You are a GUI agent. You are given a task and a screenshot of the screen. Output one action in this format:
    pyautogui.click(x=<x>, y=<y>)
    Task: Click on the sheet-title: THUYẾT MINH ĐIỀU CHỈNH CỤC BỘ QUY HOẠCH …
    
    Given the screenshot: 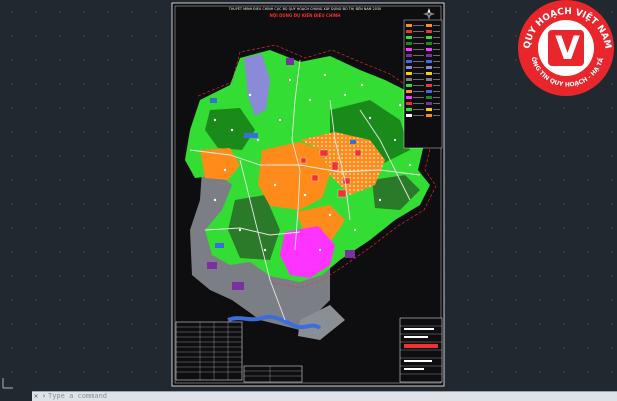 What is the action you would take?
    pyautogui.click(x=305, y=9)
    